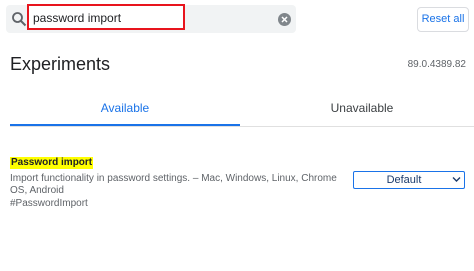 This screenshot has width=474, height=271. What do you see at coordinates (443, 19) in the screenshot?
I see `reset-all-button: Reset all` at bounding box center [443, 19].